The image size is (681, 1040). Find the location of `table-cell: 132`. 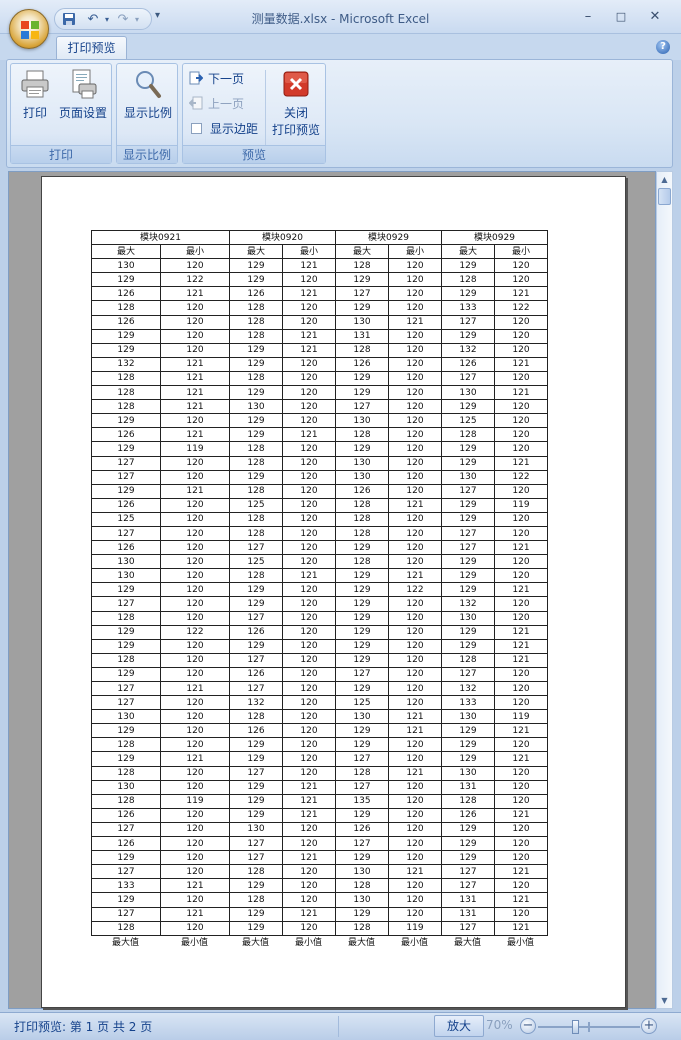

table-cell: 132 is located at coordinates (468, 688).